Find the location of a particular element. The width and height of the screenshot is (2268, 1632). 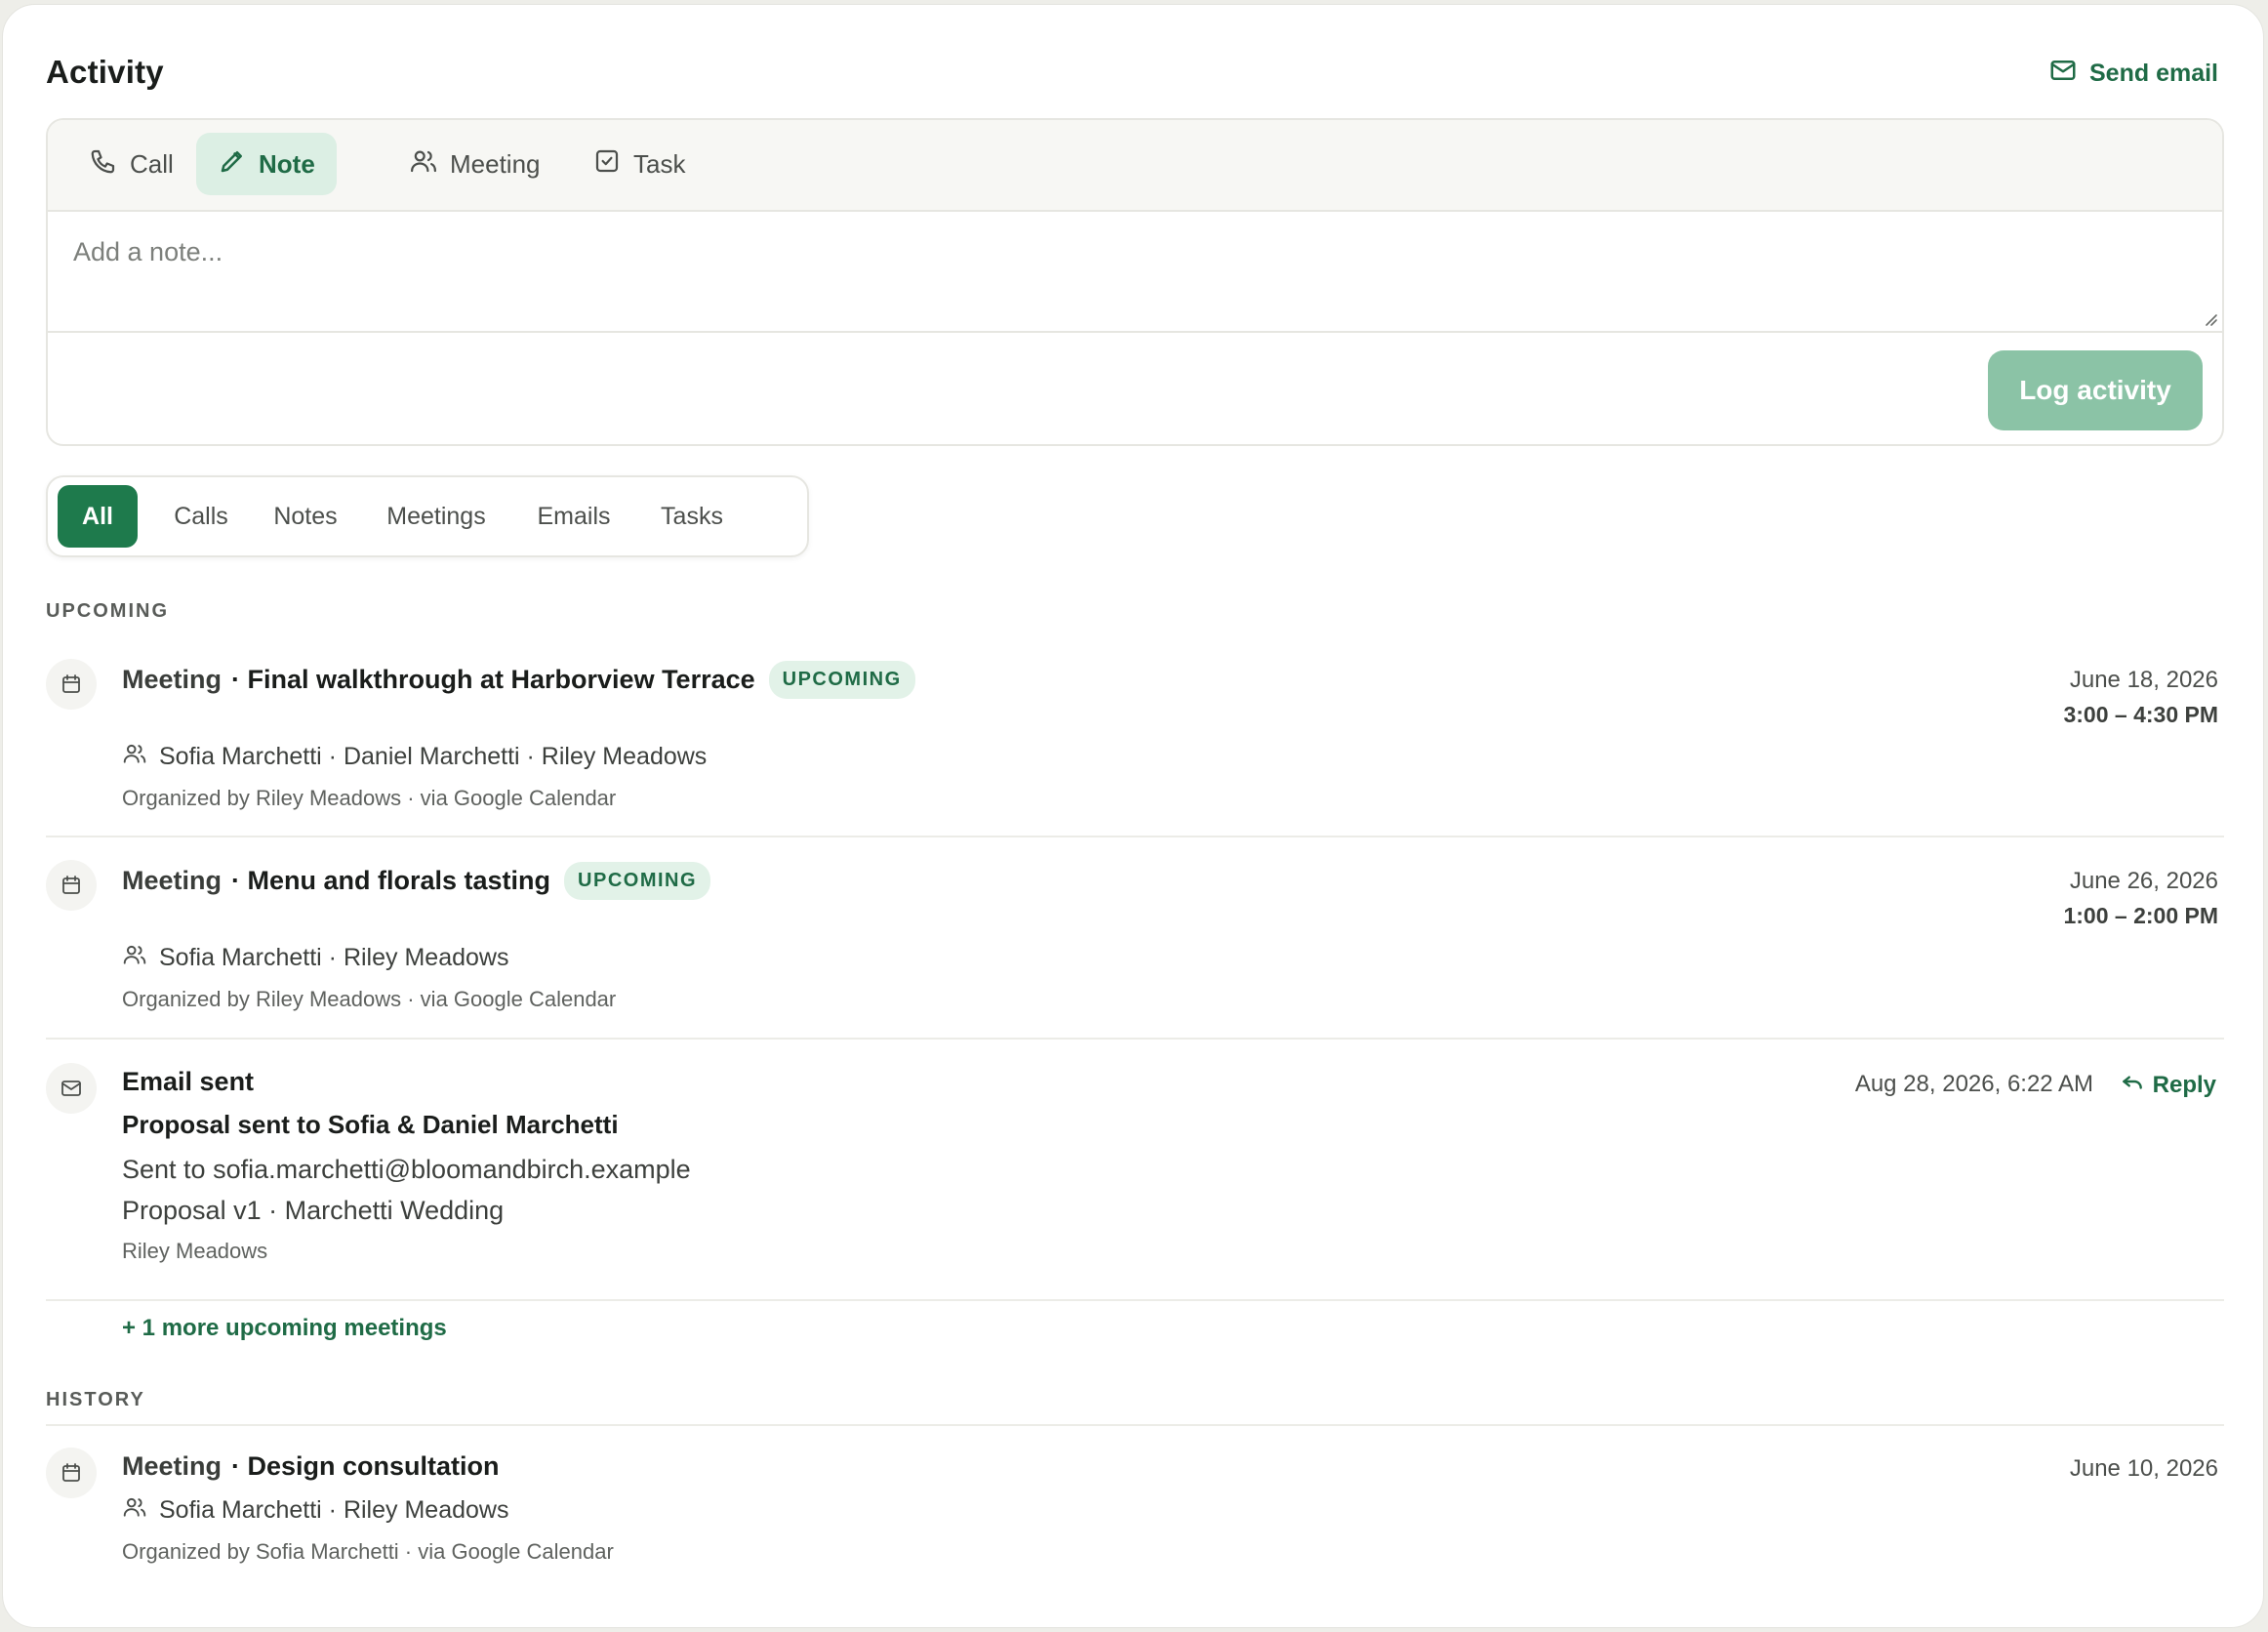

resize-handle-icon is located at coordinates (2209, 318).